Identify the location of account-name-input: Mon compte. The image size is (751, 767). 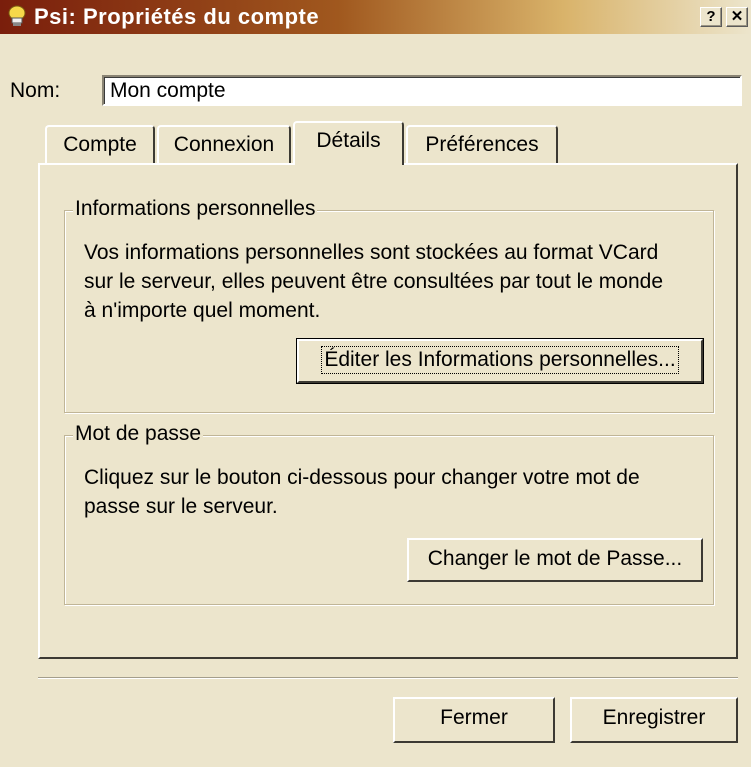
(422, 90).